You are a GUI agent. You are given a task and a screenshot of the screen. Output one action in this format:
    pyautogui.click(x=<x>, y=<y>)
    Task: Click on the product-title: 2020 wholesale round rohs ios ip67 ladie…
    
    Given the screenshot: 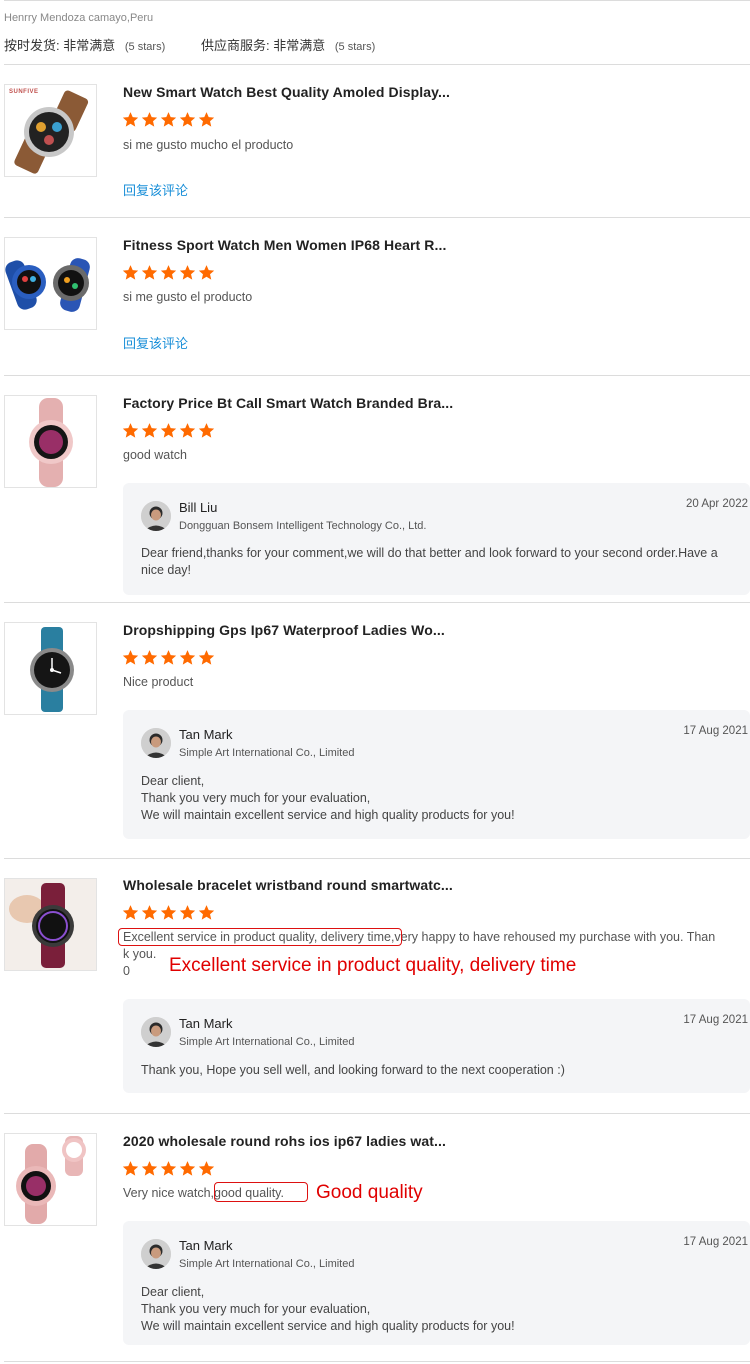 What is the action you would take?
    pyautogui.click(x=284, y=1141)
    